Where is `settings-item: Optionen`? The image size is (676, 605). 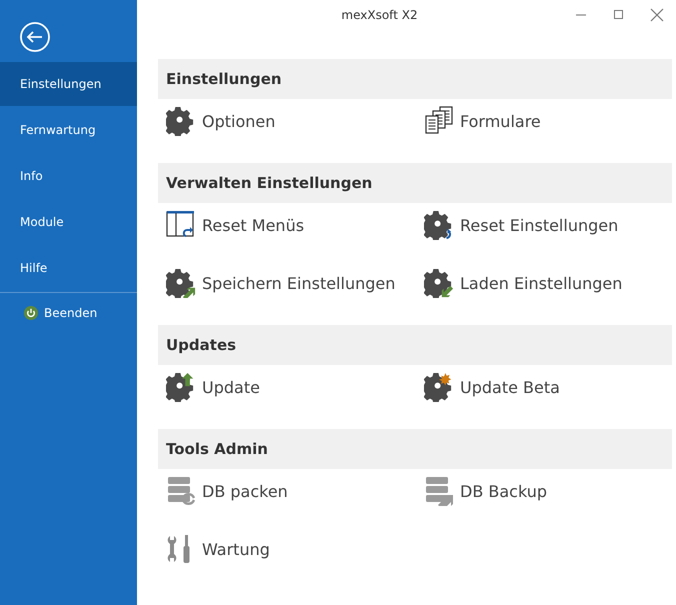
settings-item: Optionen is located at coordinates (287, 121).